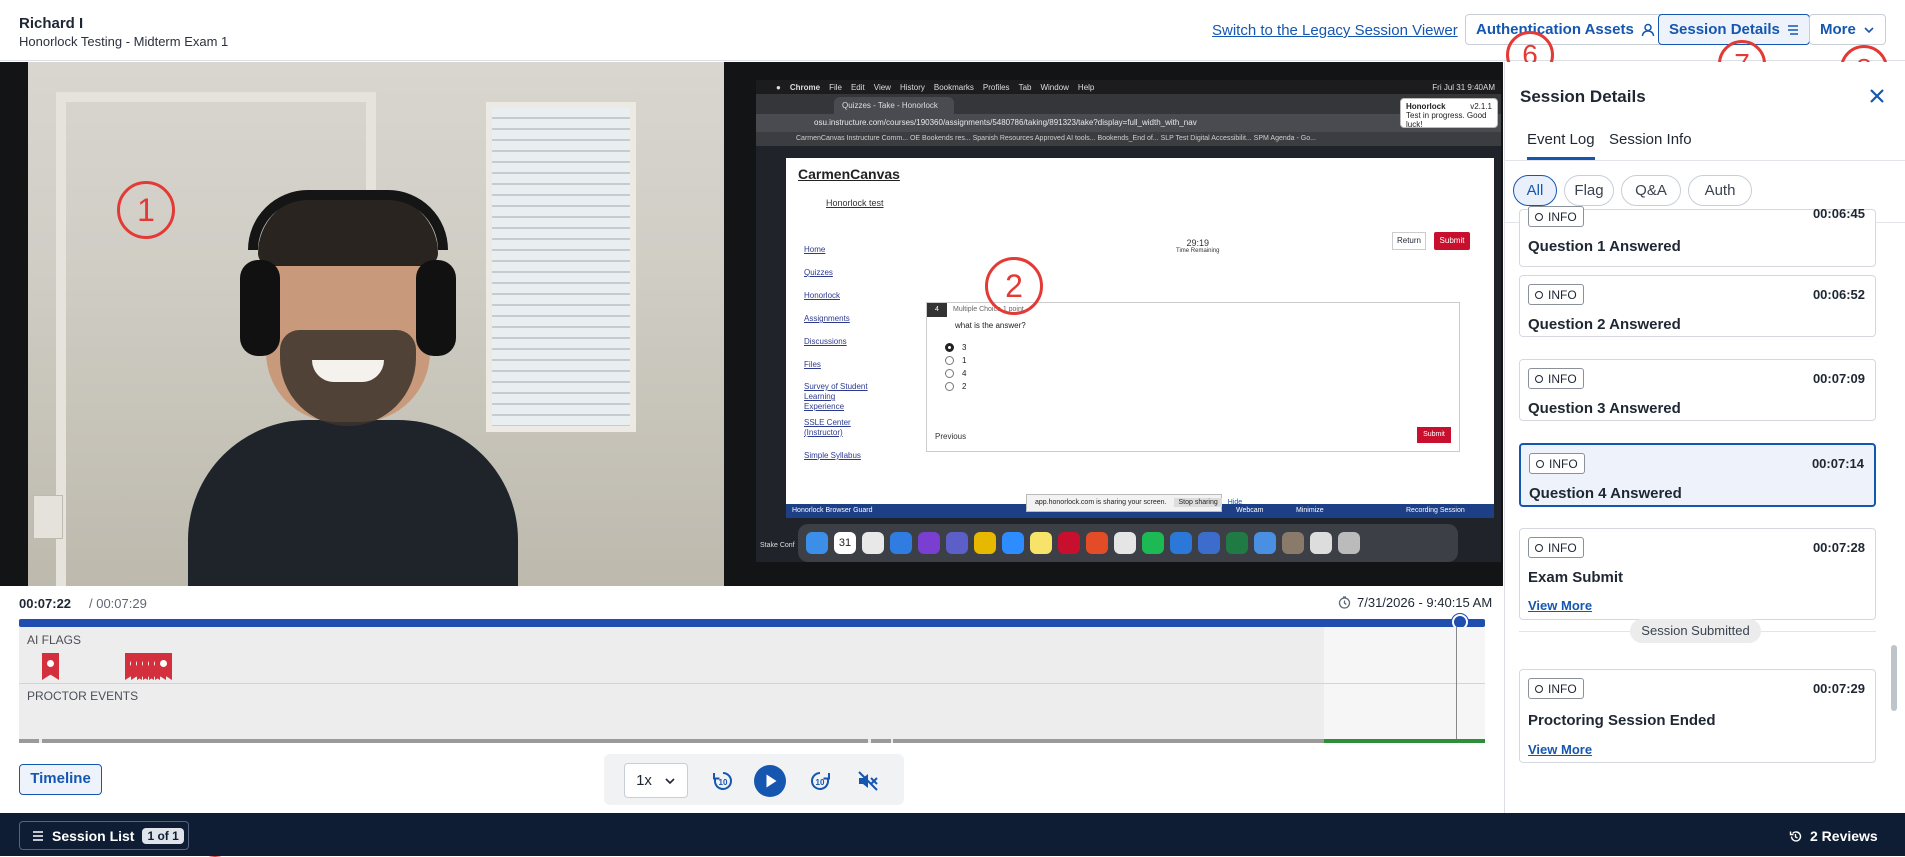 The image size is (1905, 857). What do you see at coordinates (1838, 547) in the screenshot?
I see `event-time: 00:07:28` at bounding box center [1838, 547].